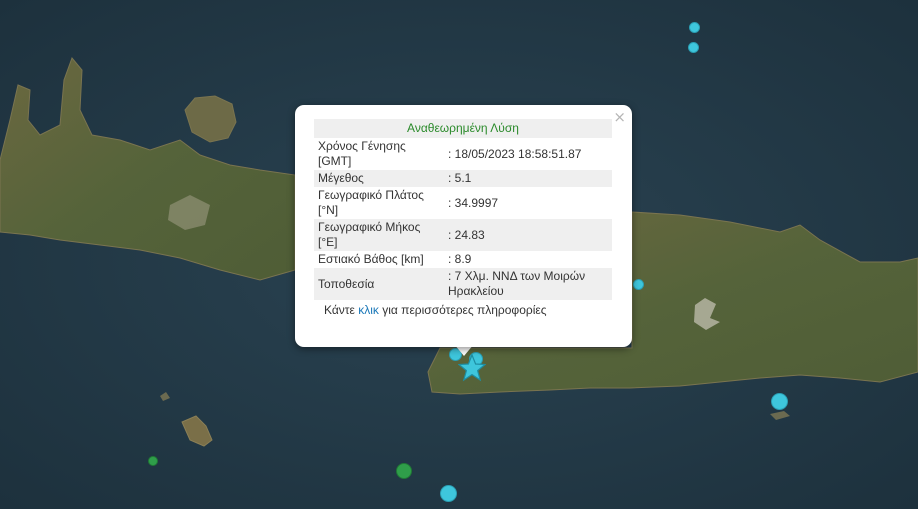  I want to click on row-value: : 24.83, so click(526, 235).